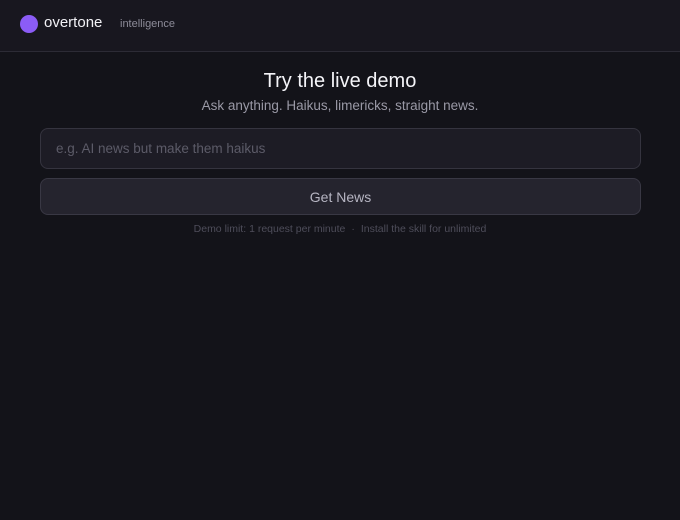 The height and width of the screenshot is (520, 680). What do you see at coordinates (340, 196) in the screenshot?
I see `get-news-button: Get News` at bounding box center [340, 196].